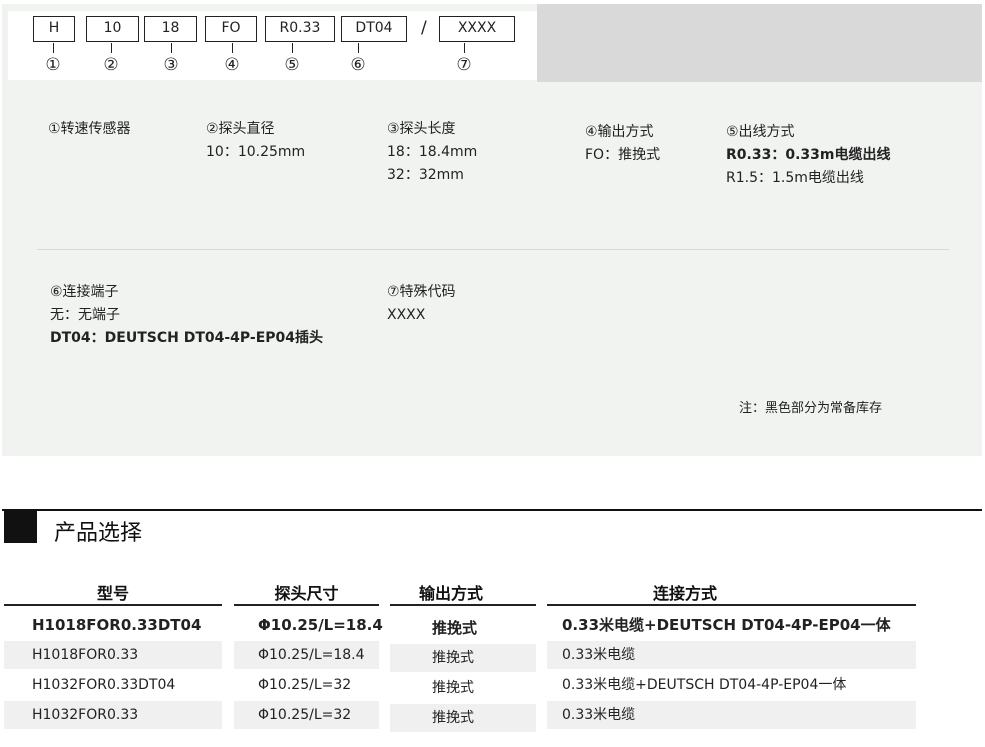 This screenshot has height=747, width=985. What do you see at coordinates (113, 655) in the screenshot?
I see `table-cell-model: H1018FOR0.33` at bounding box center [113, 655].